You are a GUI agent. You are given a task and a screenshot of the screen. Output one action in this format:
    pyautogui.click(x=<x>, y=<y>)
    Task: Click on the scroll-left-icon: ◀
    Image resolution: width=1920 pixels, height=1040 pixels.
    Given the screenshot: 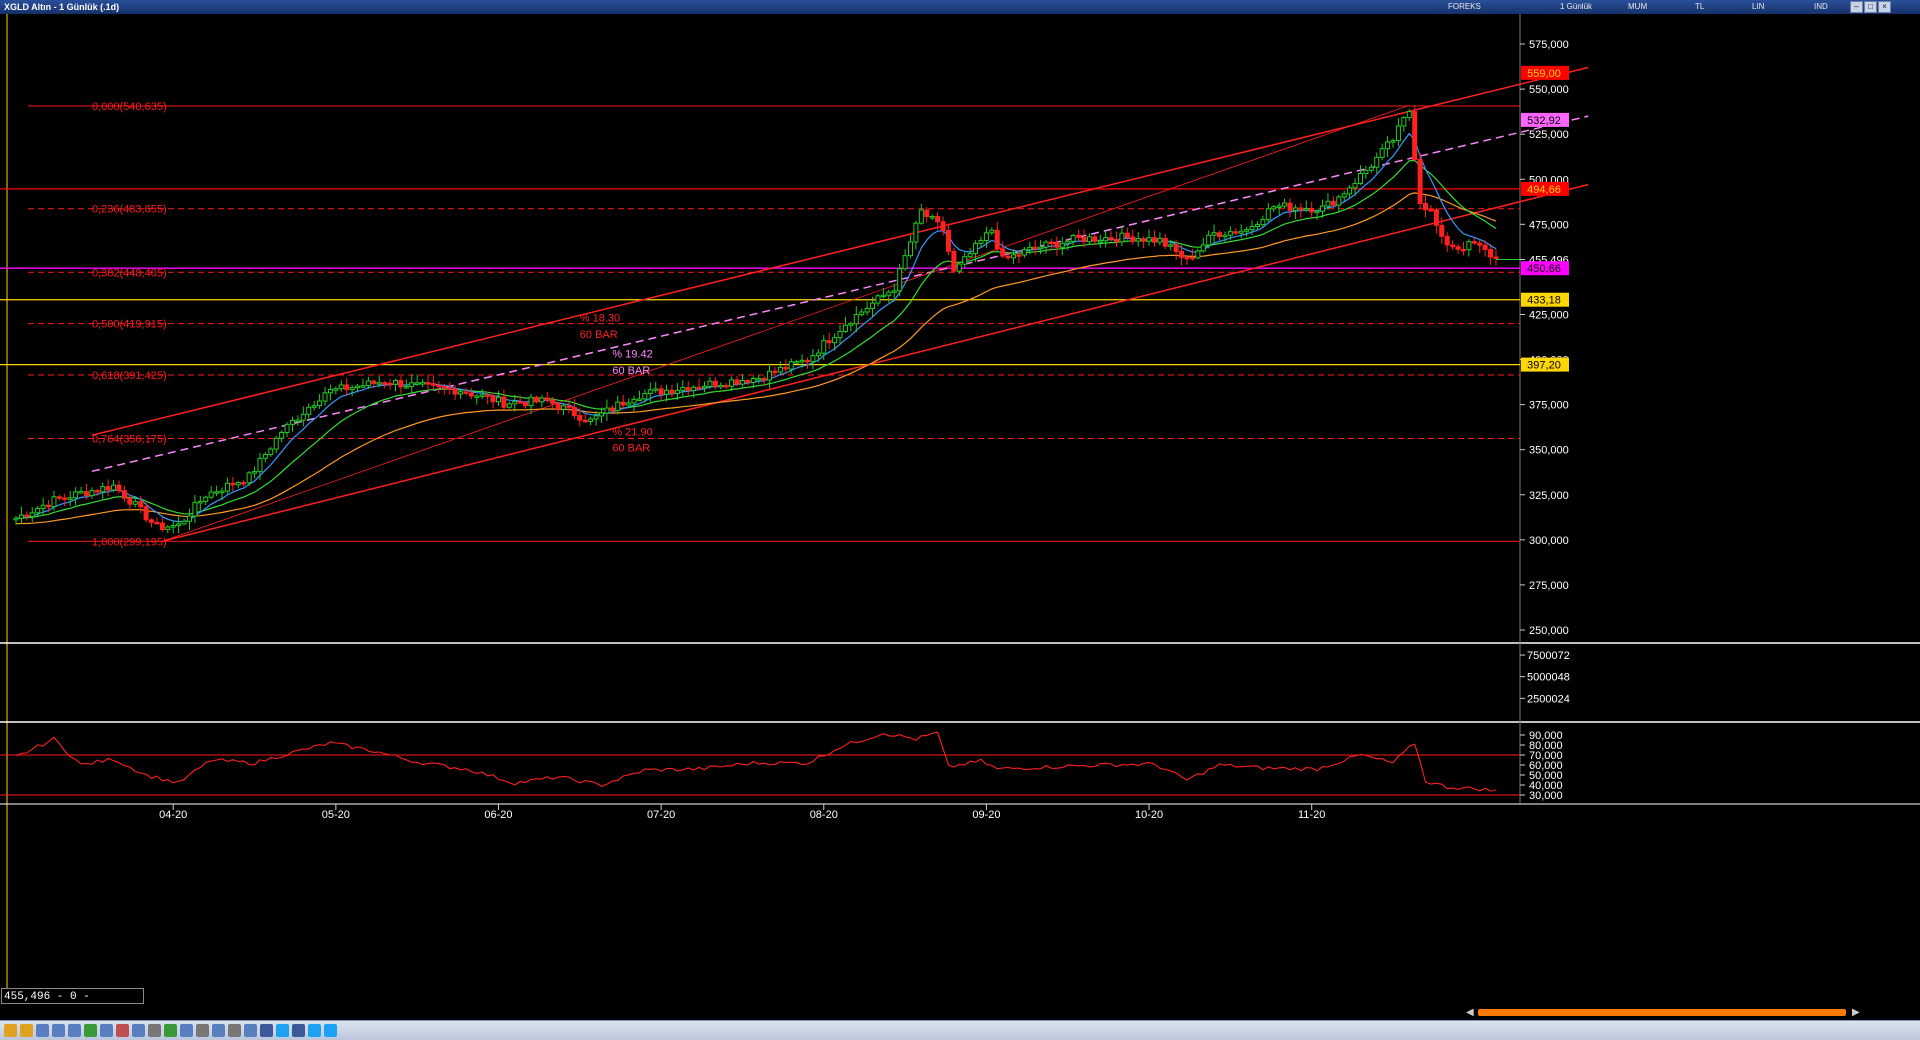 What is the action you would take?
    pyautogui.click(x=1470, y=1012)
    